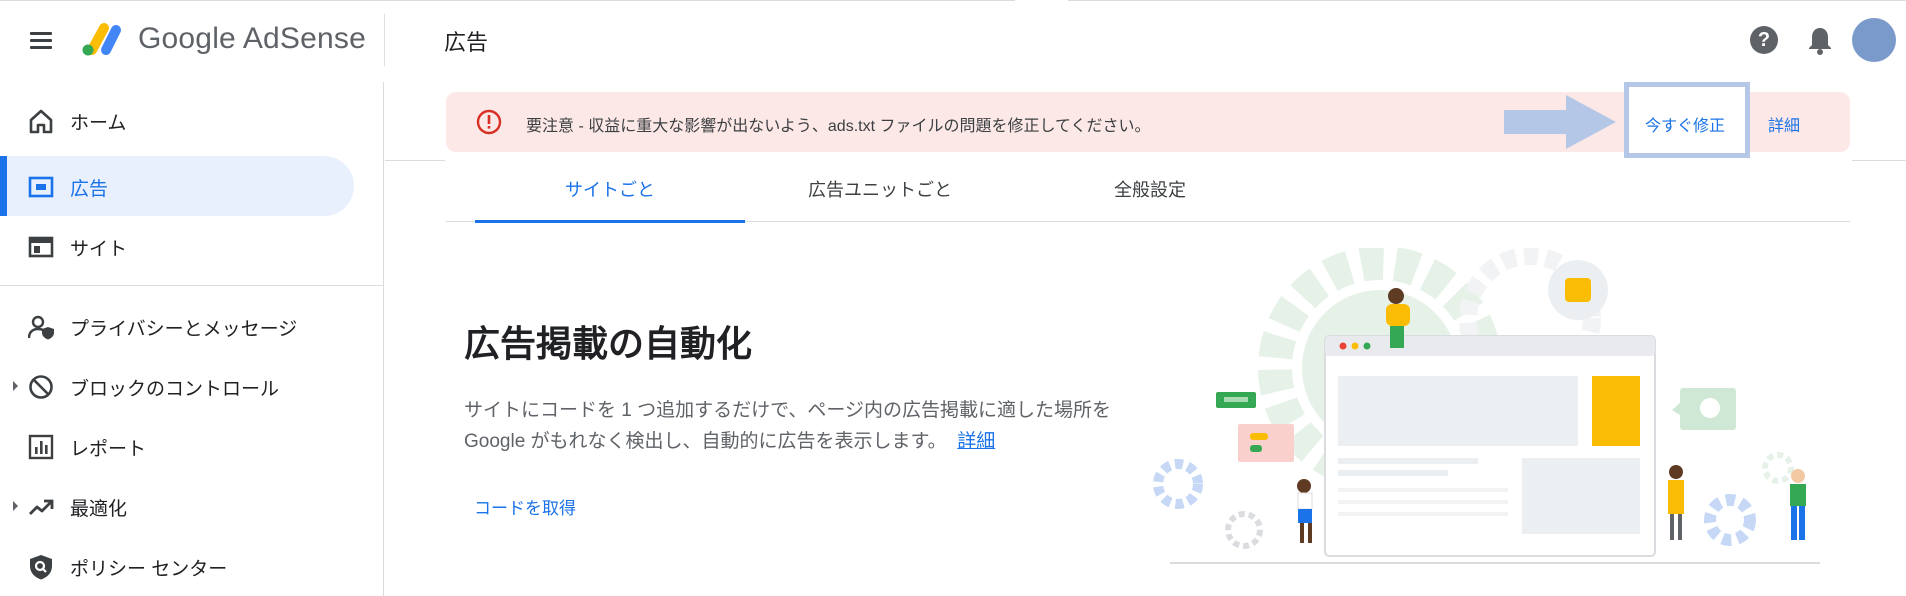 This screenshot has height=596, width=1906. I want to click on top-hairline-left, so click(507, 0).